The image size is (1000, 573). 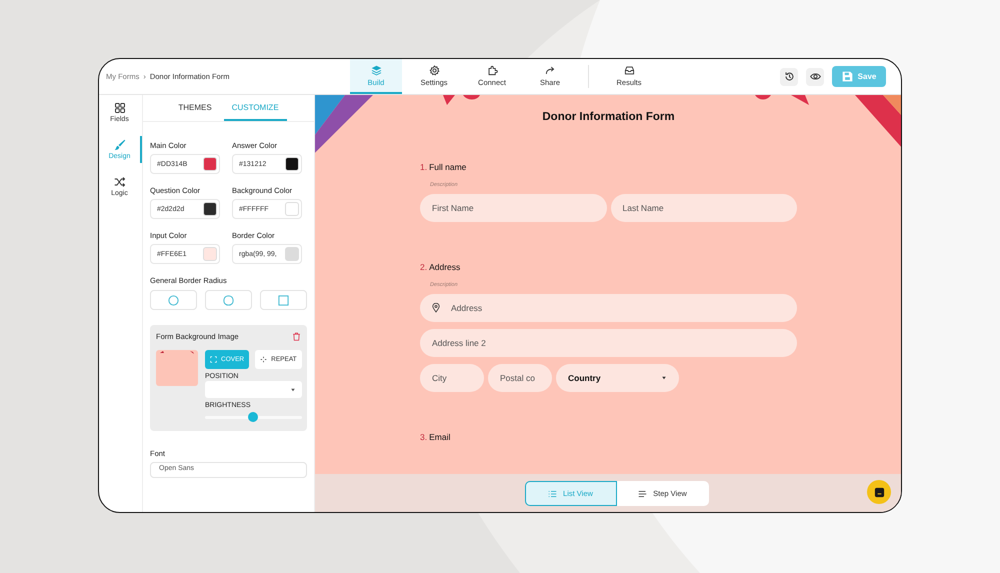 I want to click on square-icon, so click(x=283, y=300).